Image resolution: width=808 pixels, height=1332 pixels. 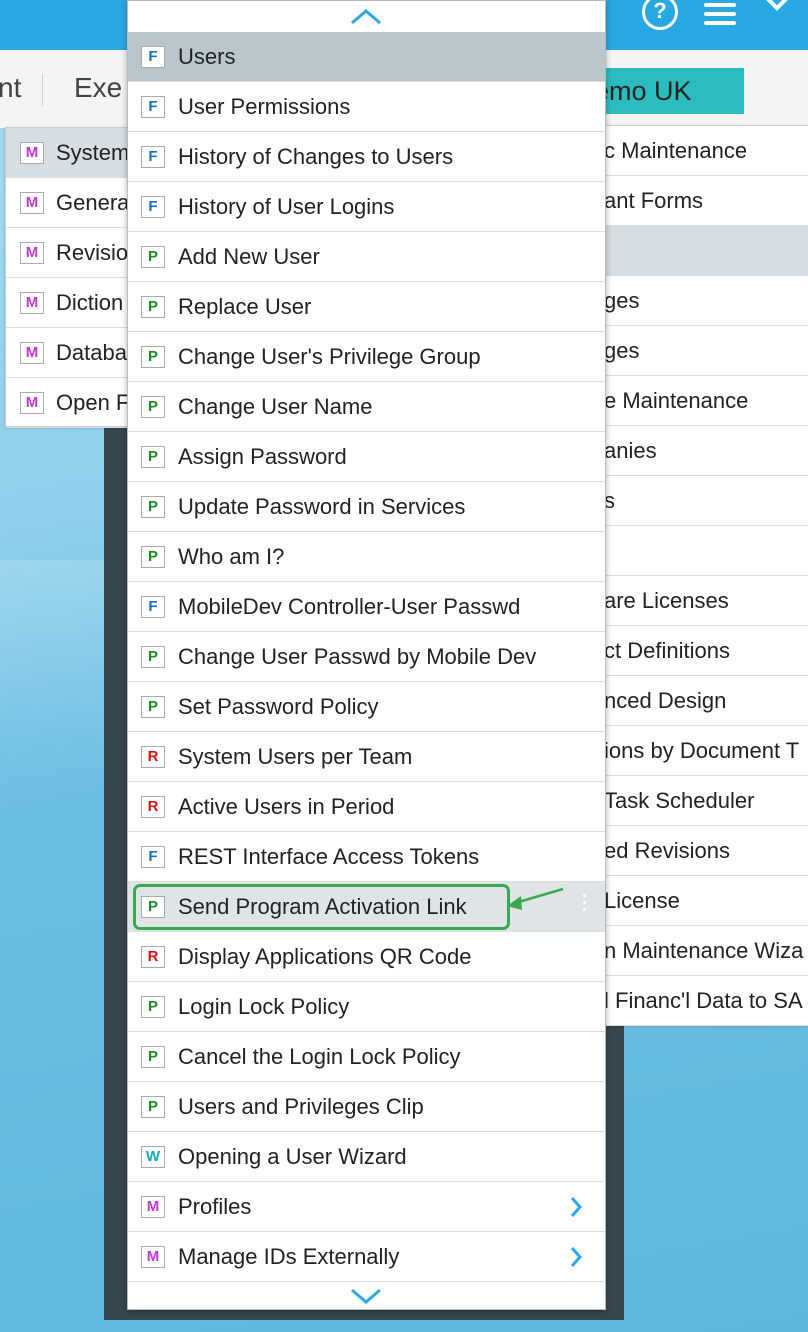 I want to click on left-menu-item: M System, so click(x=70, y=153).